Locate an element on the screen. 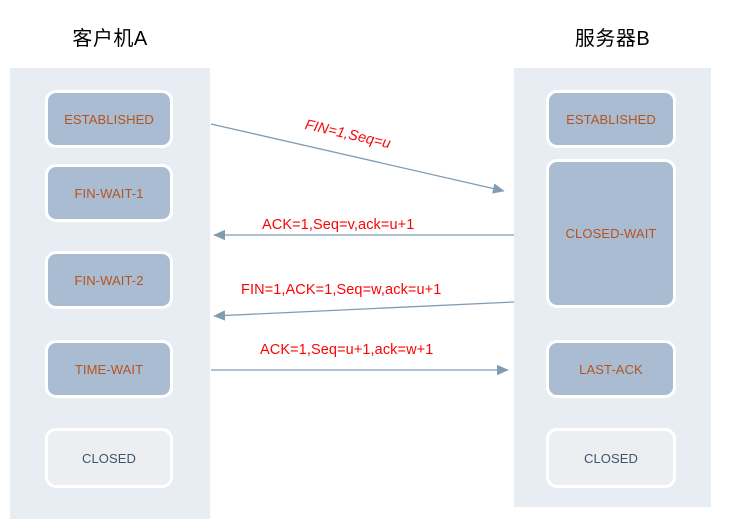  state-box-client-closed: CLOSED is located at coordinates (109, 458).